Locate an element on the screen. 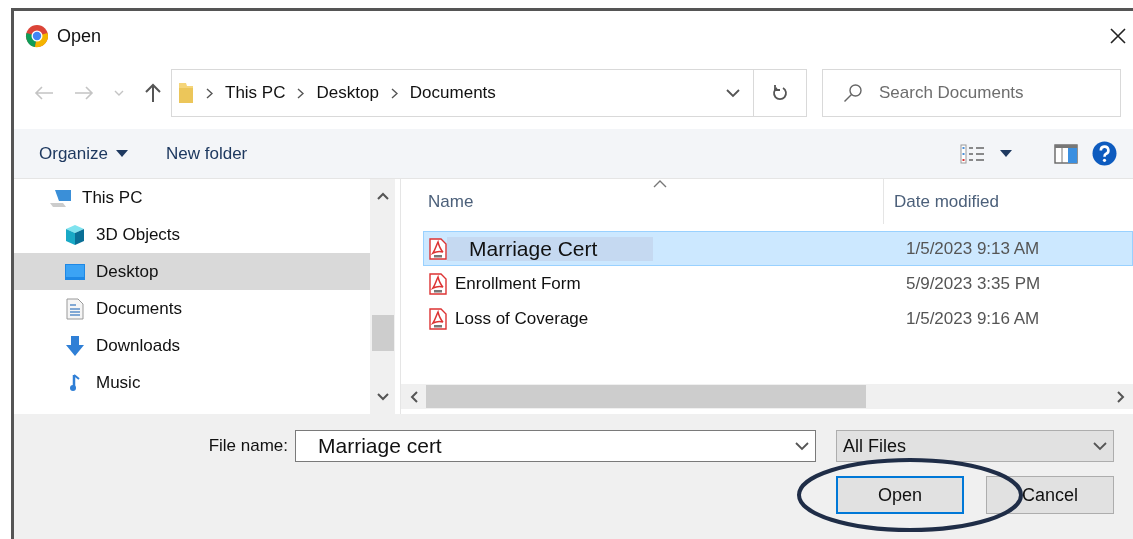 This screenshot has width=1133, height=539. vertical-scrollbar is located at coordinates (382, 296).